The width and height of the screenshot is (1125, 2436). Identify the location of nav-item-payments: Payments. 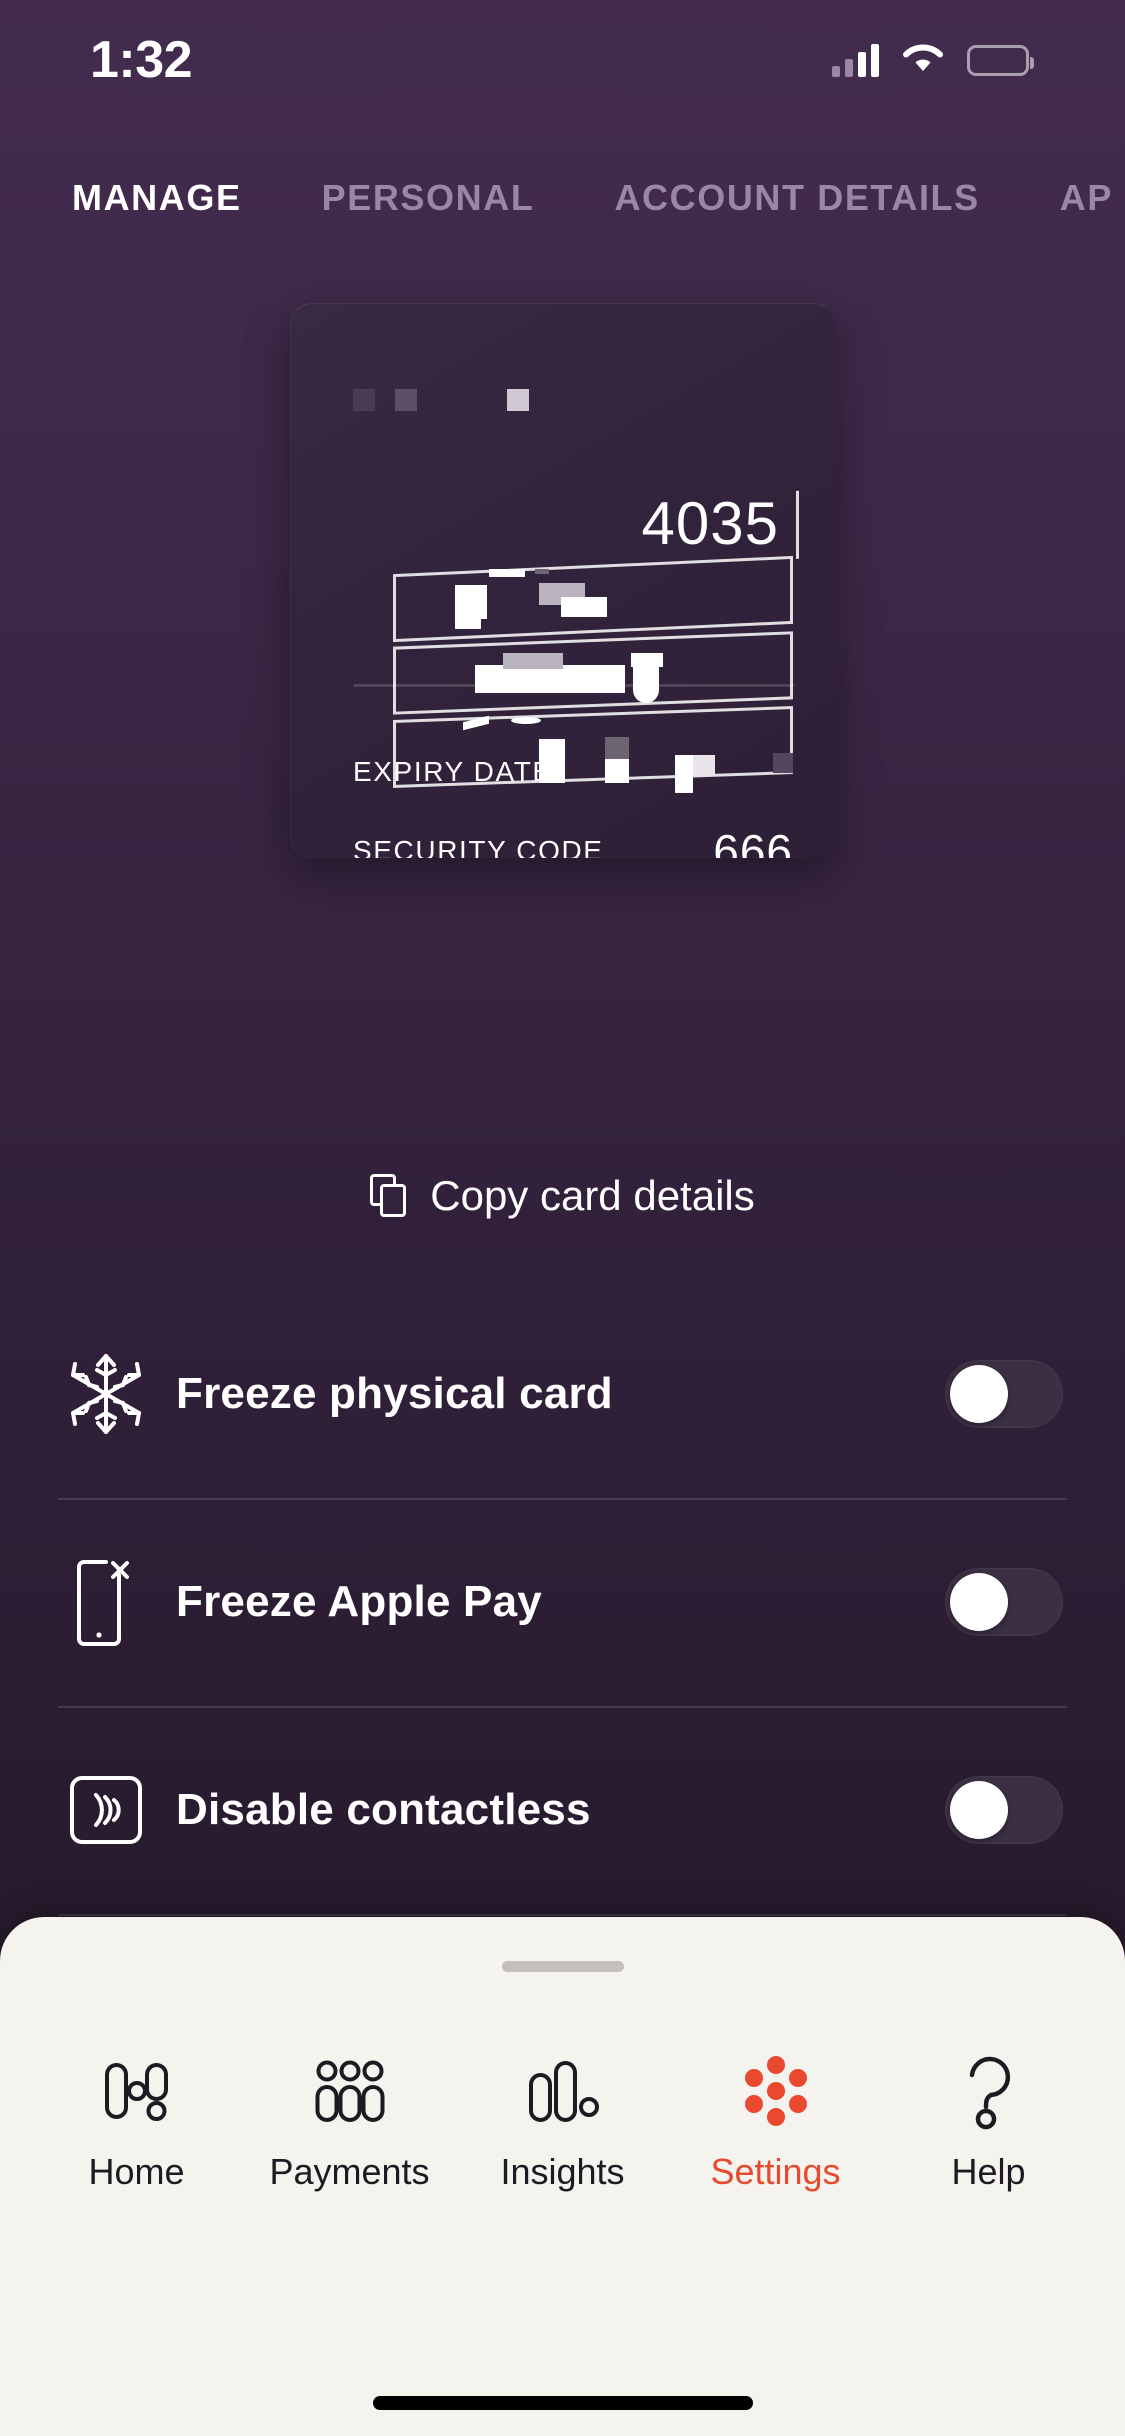
(350, 2119).